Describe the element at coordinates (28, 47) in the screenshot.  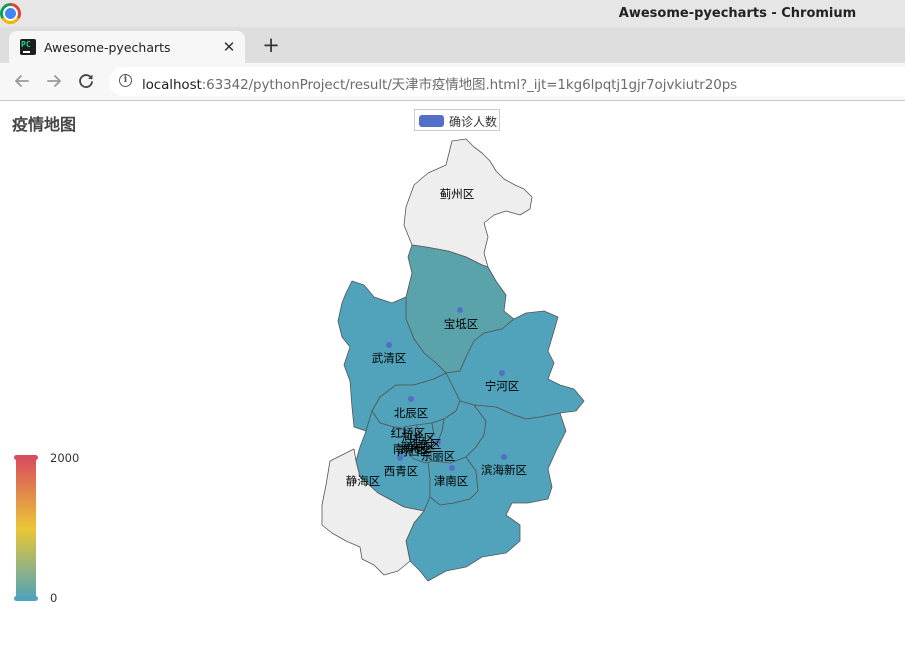
I see `pycharm-icon: PC` at that location.